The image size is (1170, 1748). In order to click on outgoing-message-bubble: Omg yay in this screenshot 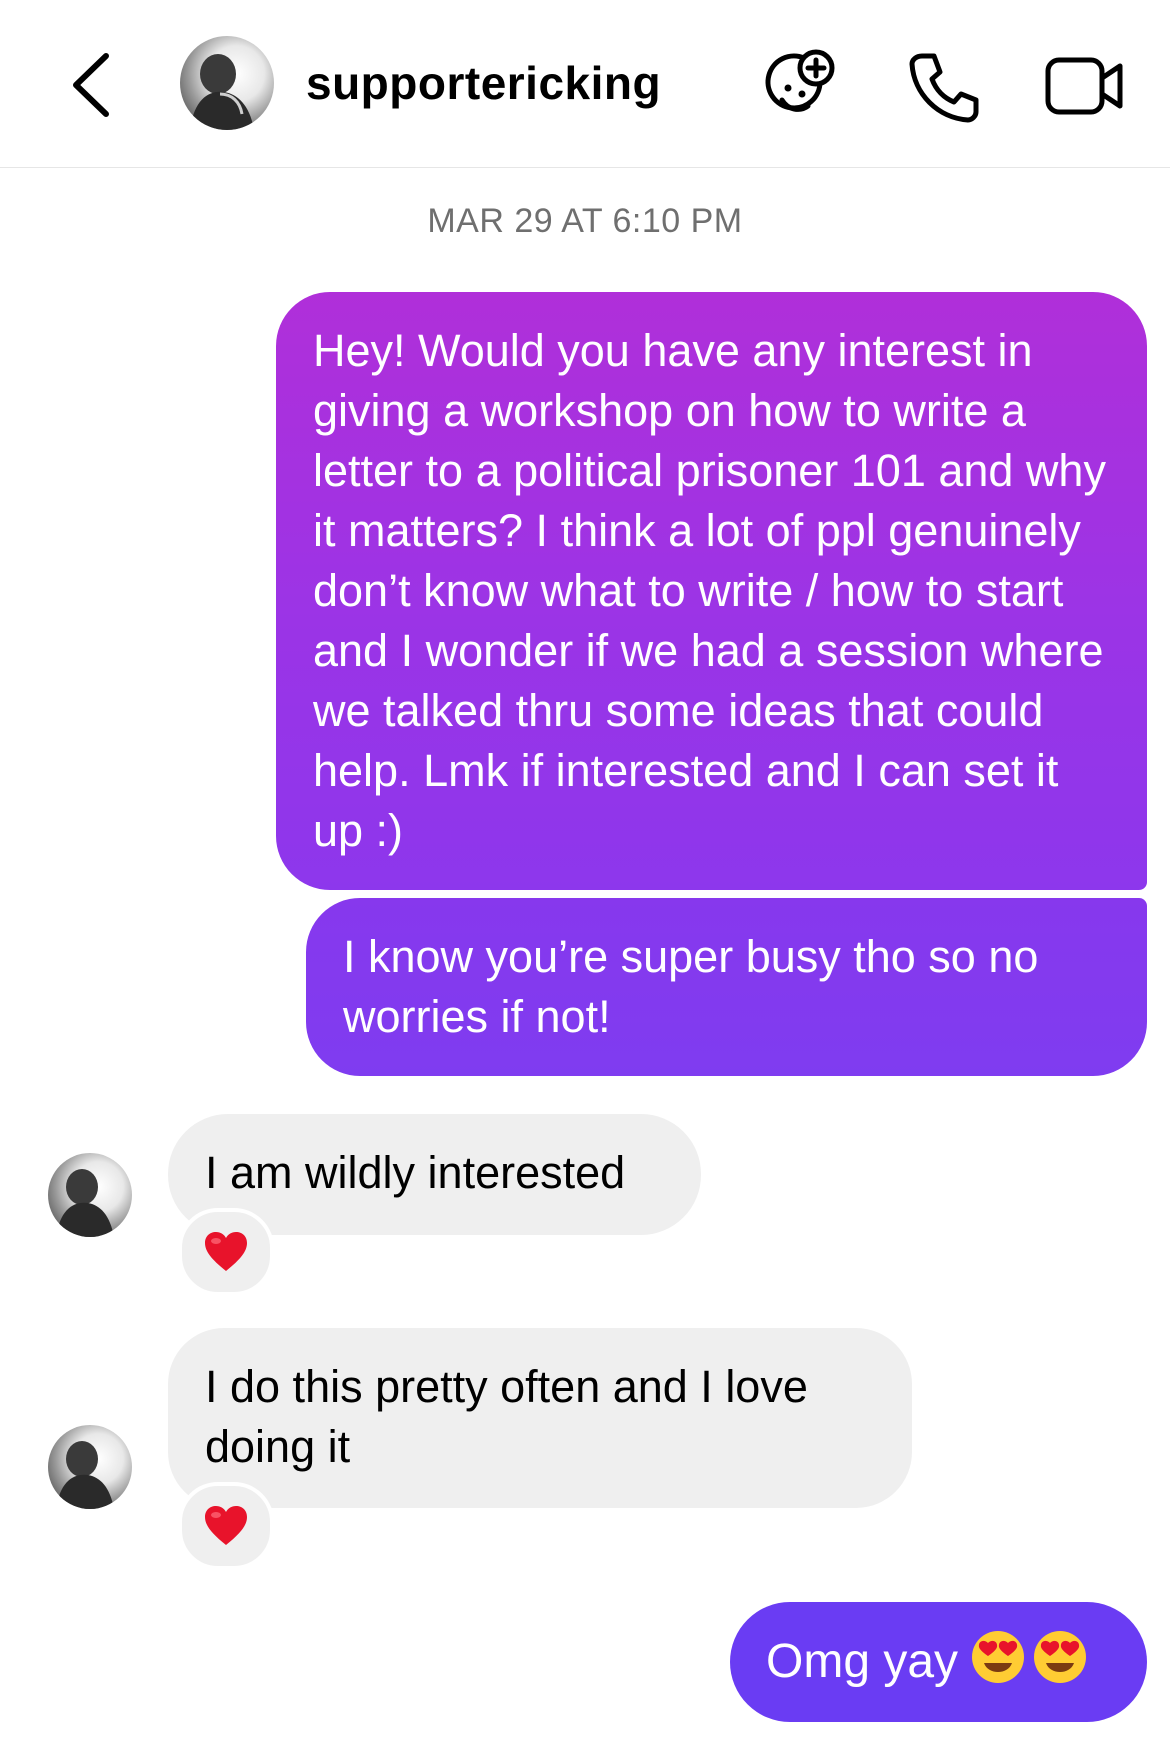, I will do `click(938, 1662)`.